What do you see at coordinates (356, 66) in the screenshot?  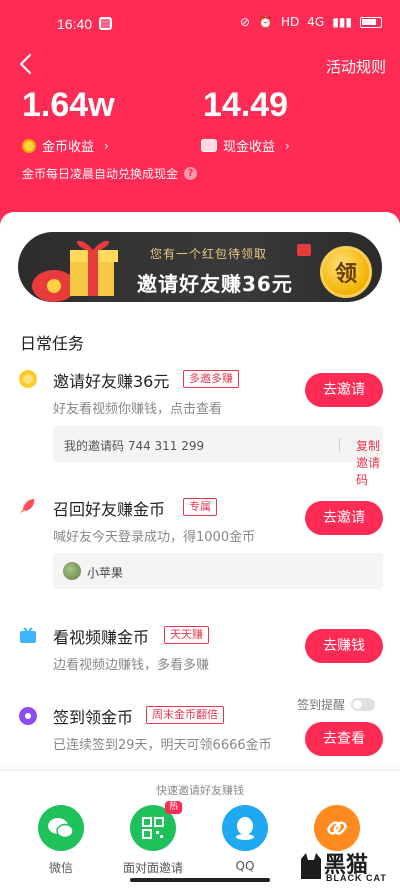 I see `rules-link: 活动规则` at bounding box center [356, 66].